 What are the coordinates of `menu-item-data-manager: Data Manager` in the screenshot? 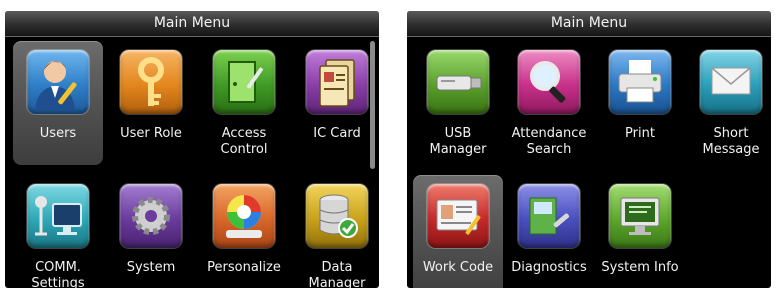 It's located at (335, 231).